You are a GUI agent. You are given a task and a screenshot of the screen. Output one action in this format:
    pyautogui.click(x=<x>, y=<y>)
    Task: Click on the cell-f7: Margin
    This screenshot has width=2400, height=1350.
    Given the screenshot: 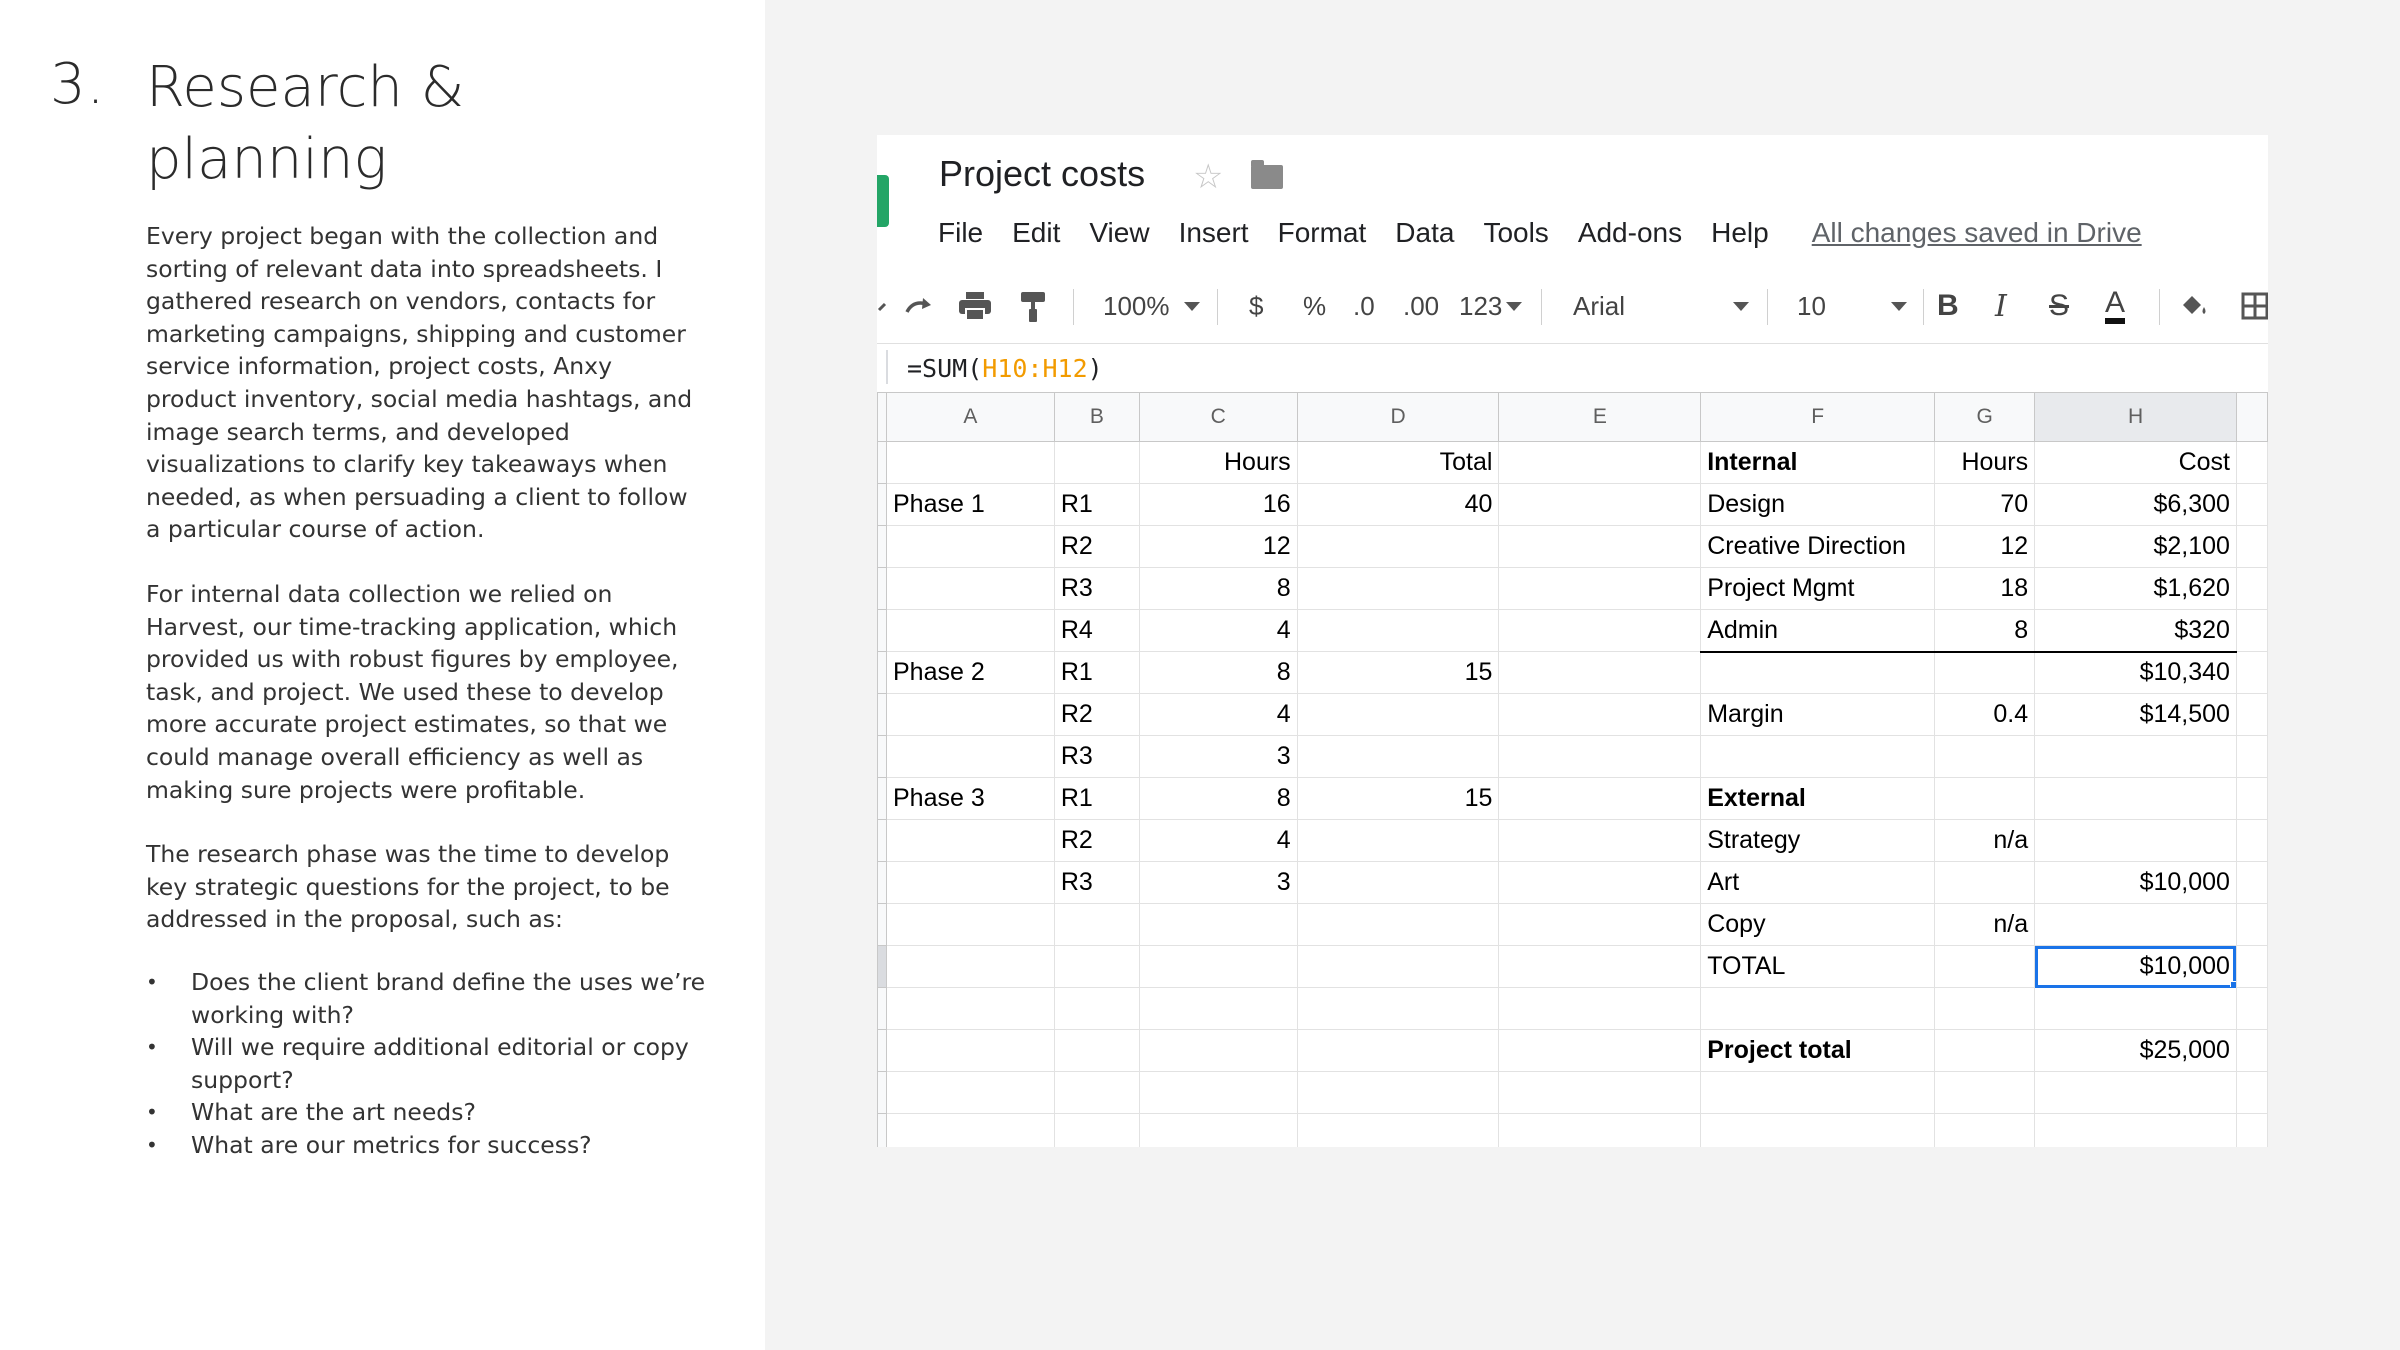 What is the action you would take?
    pyautogui.click(x=1818, y=714)
    